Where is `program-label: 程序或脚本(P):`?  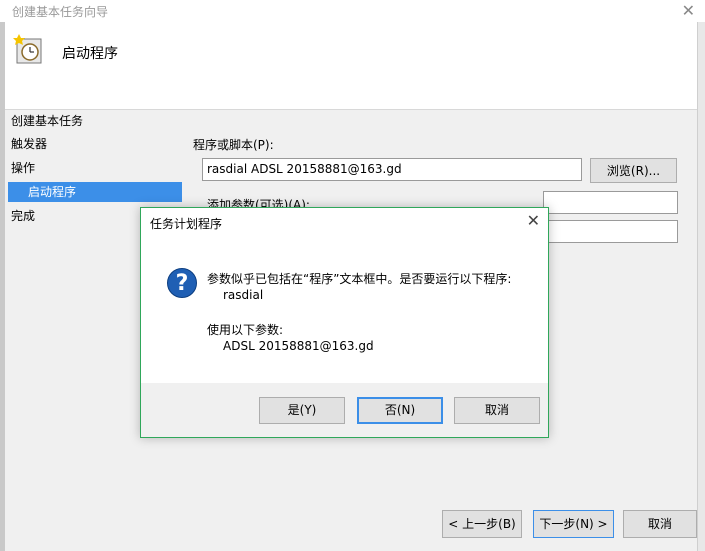
program-label: 程序或脚本(P): is located at coordinates (233, 145).